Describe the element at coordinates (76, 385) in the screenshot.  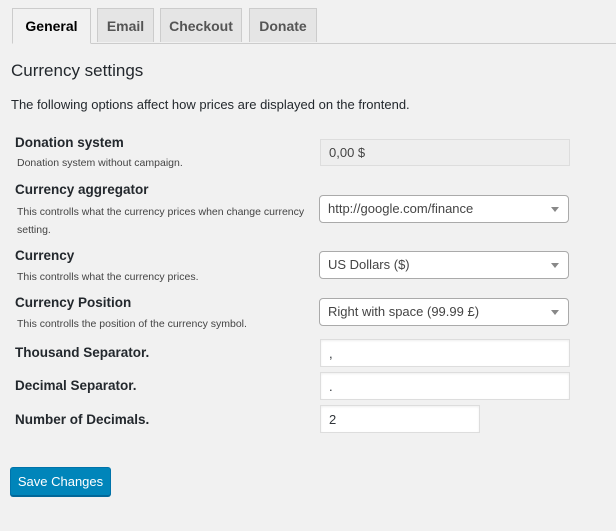
I see `decimal-separator-label: Decimal Separator.` at that location.